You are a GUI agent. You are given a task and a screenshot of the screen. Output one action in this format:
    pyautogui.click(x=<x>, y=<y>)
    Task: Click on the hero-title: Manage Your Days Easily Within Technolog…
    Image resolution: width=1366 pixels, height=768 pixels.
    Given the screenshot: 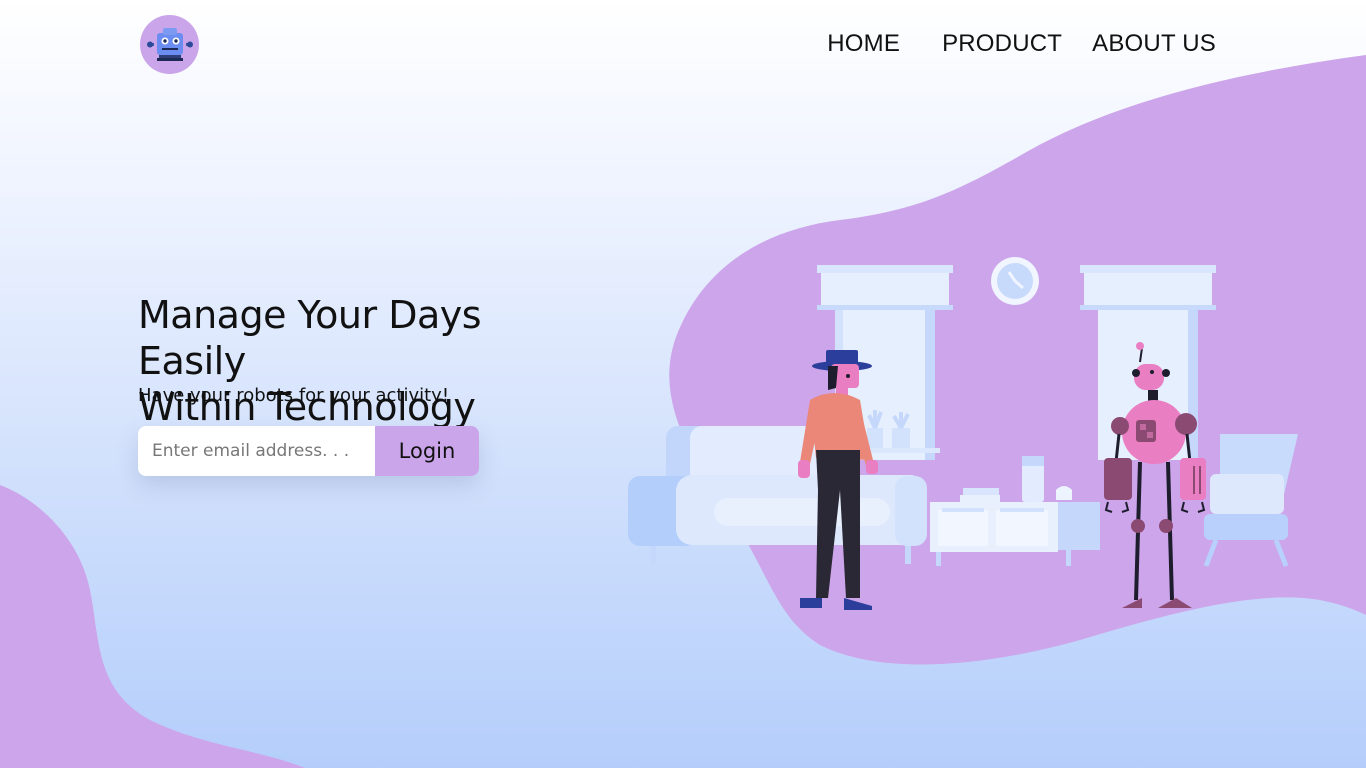 What is the action you would take?
    pyautogui.click(x=368, y=361)
    